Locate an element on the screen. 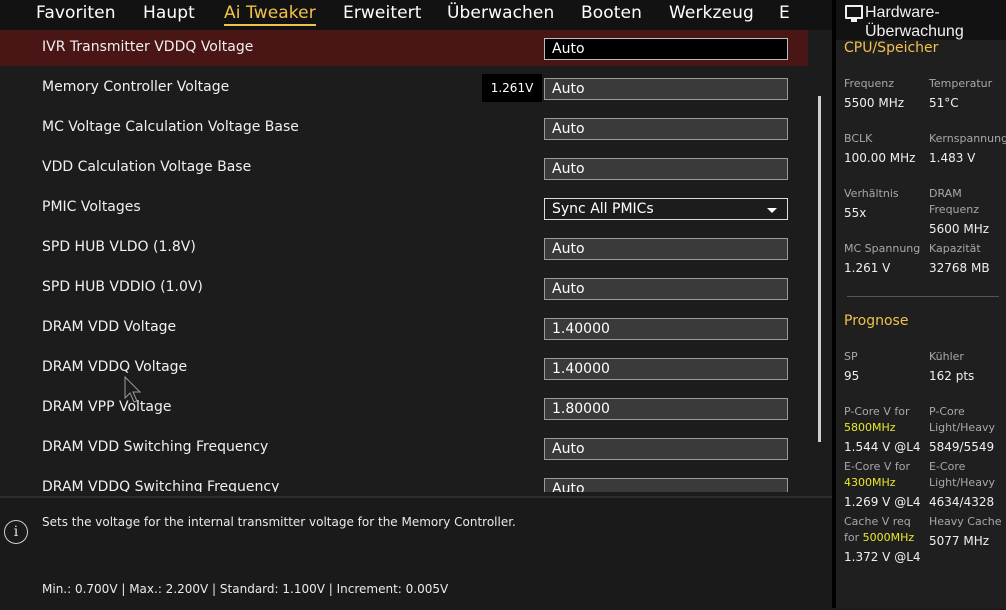  cooler-value: 162 pts is located at coordinates (952, 376).